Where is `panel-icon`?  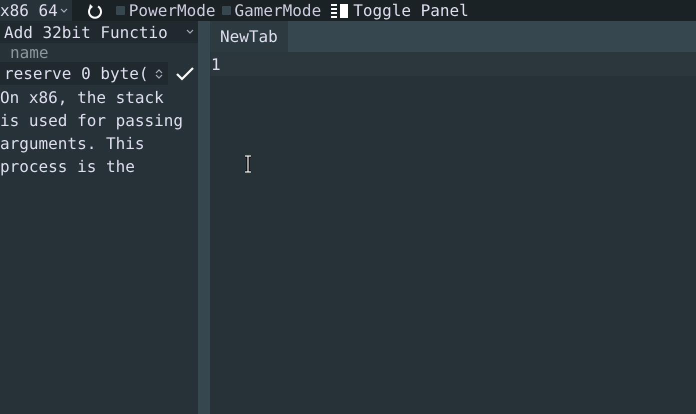
panel-icon is located at coordinates (340, 11).